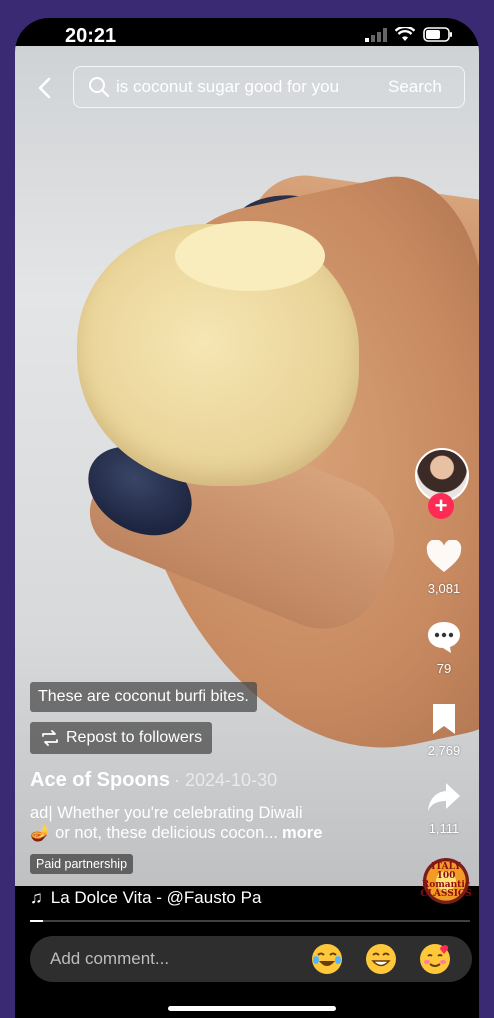 The height and width of the screenshot is (1018, 494). I want to click on video-progress-bar, so click(250, 921).